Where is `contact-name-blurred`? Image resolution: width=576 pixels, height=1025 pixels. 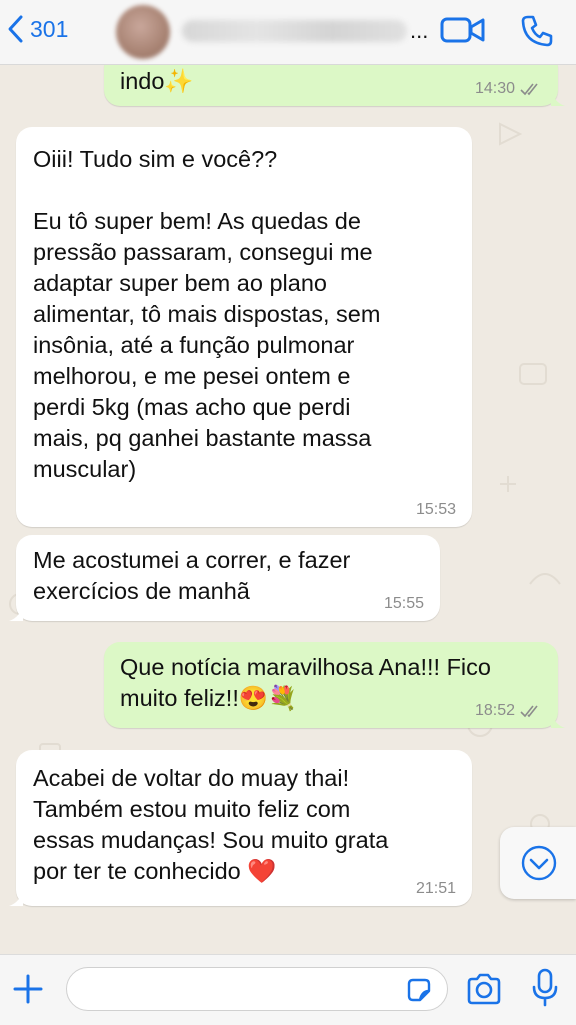
contact-name-blurred is located at coordinates (294, 31).